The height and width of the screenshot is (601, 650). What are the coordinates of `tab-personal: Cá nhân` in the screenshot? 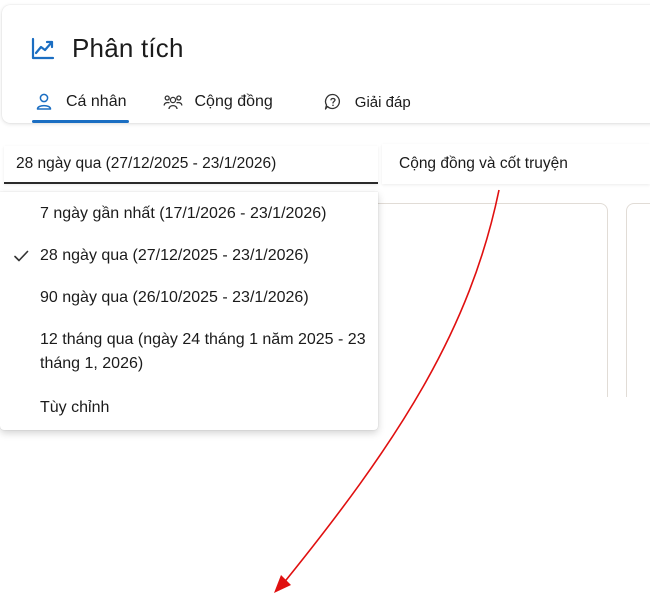 It's located at (80, 105).